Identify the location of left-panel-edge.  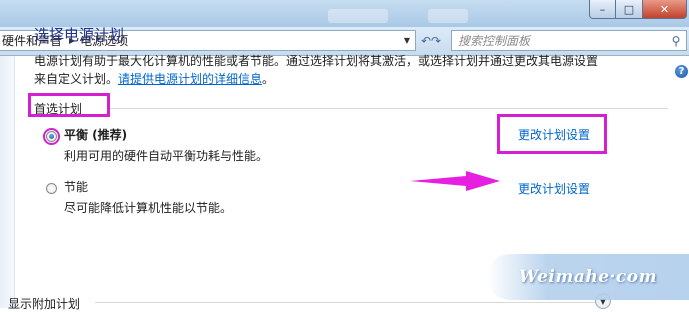
(7, 182).